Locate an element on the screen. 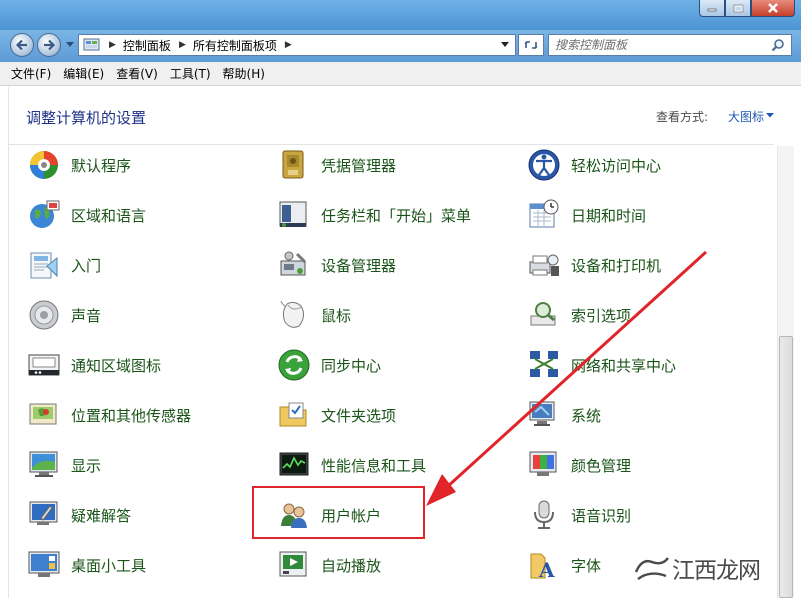 Image resolution: width=801 pixels, height=598 pixels. watermark-logo-icon is located at coordinates (651, 568).